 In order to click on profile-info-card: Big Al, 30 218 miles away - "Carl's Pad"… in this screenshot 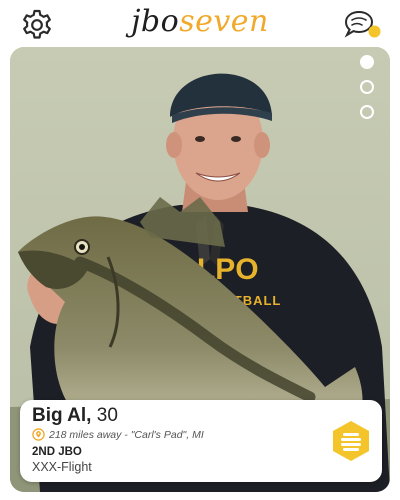, I will do `click(201, 441)`.